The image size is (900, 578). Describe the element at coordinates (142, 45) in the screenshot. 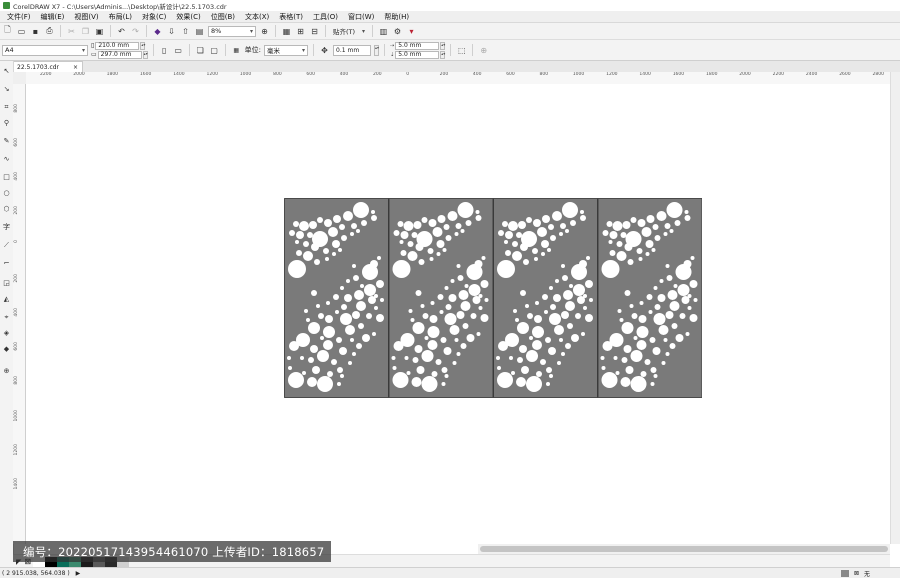

I see `width-spinner: ▴▾` at that location.